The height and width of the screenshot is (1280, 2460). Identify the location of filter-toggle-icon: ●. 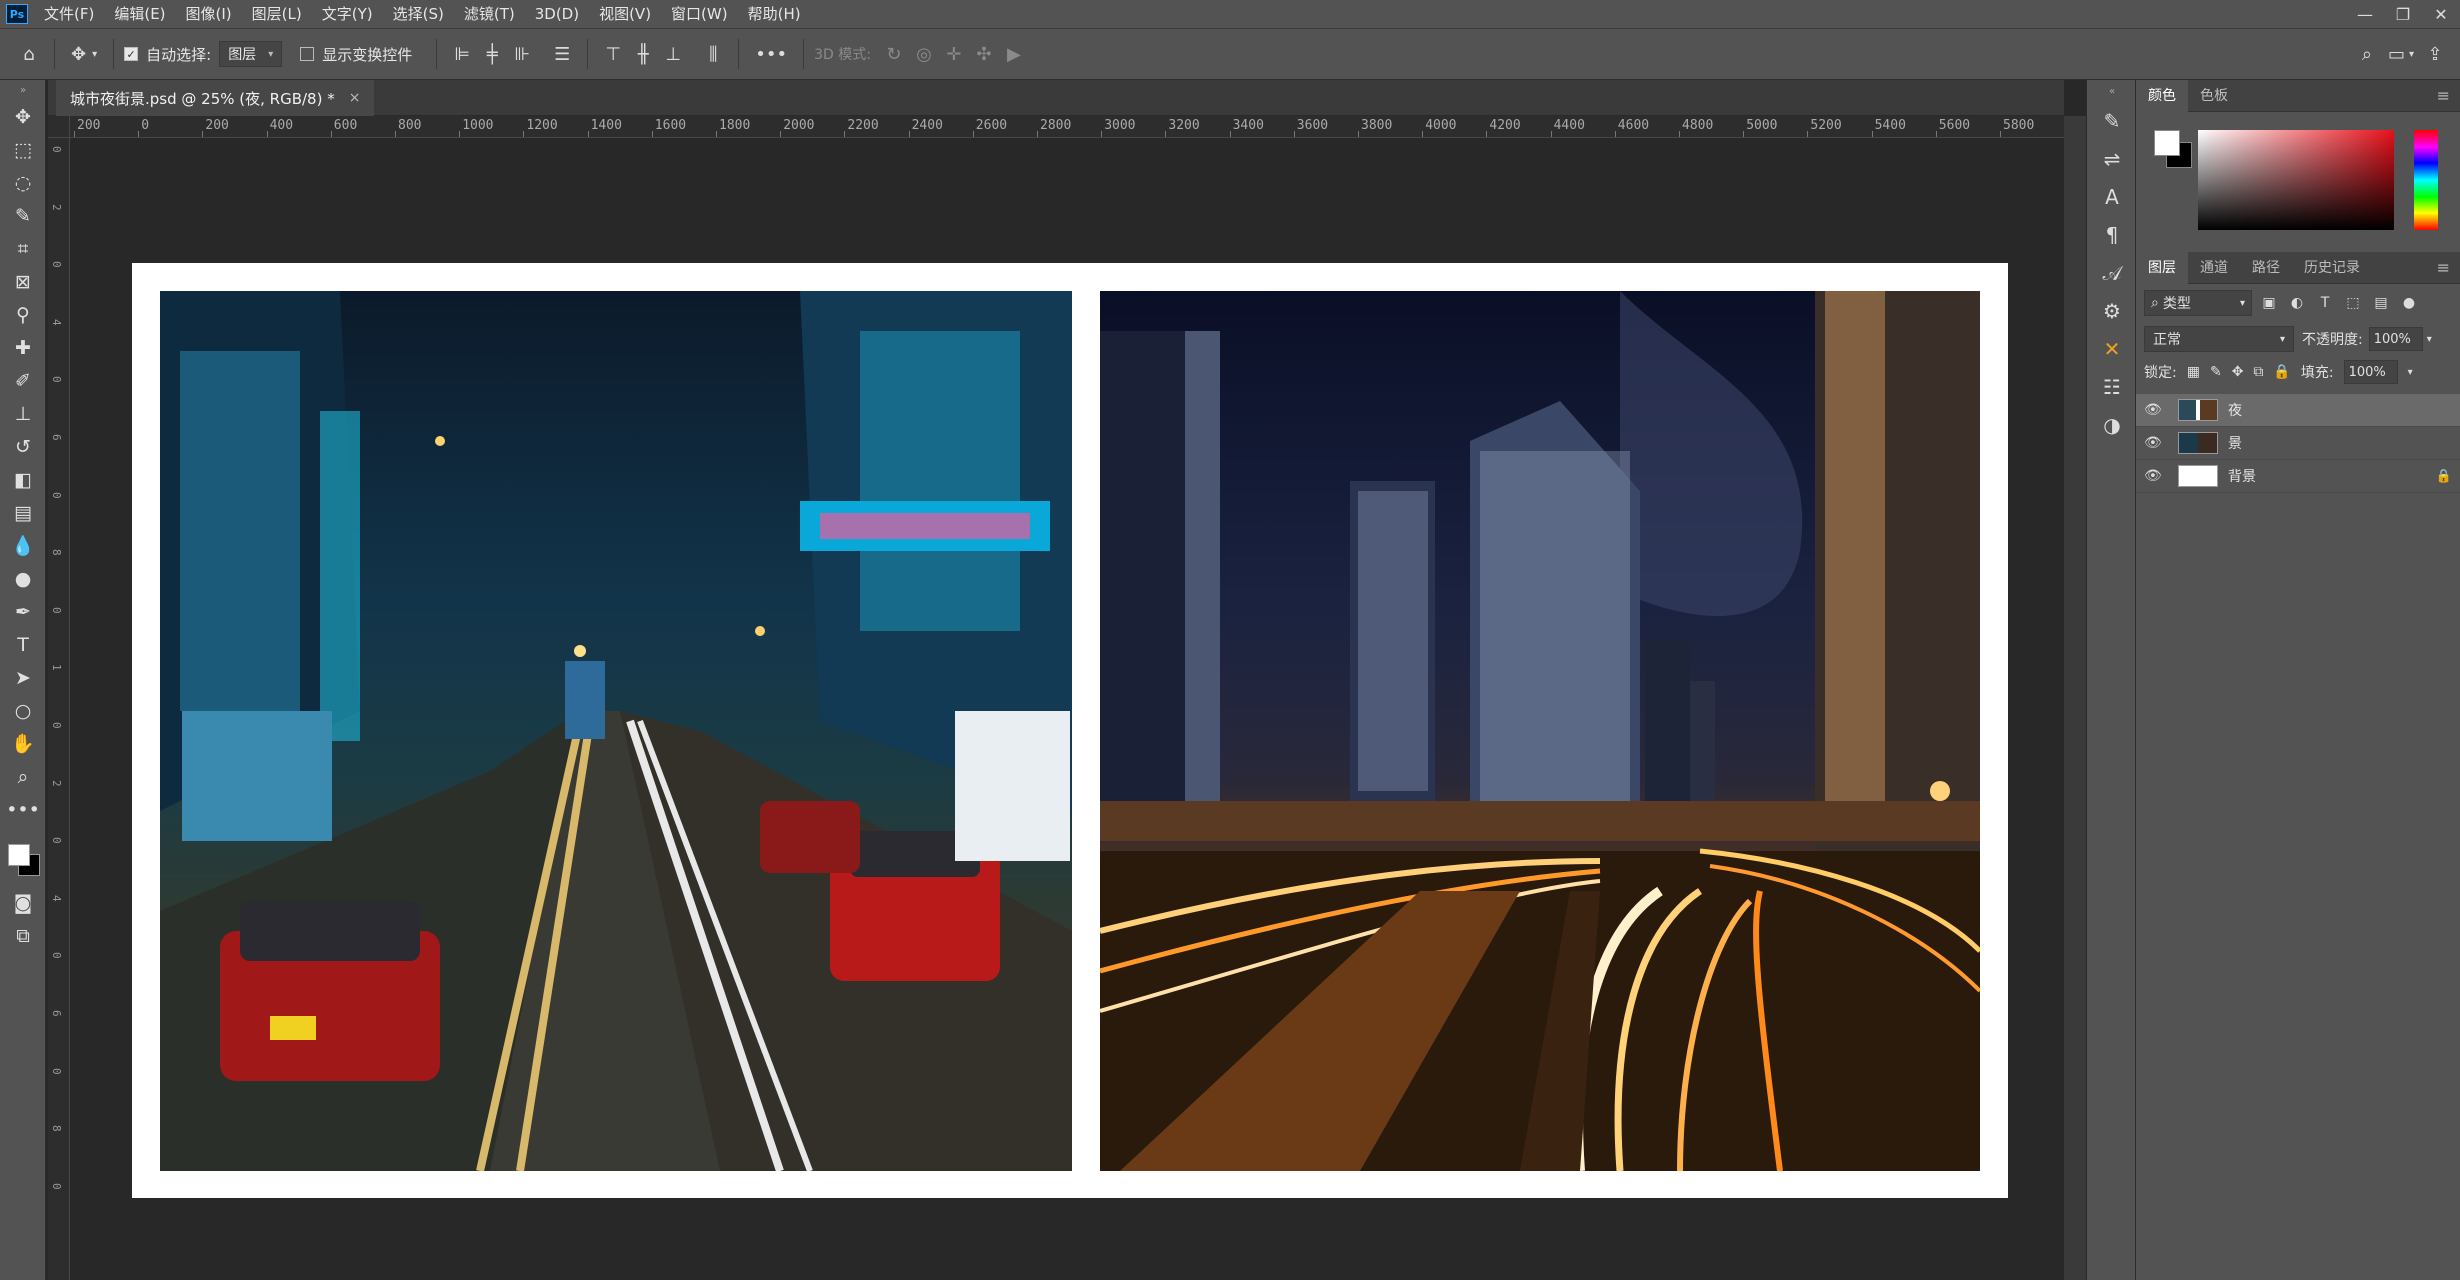
(2409, 303).